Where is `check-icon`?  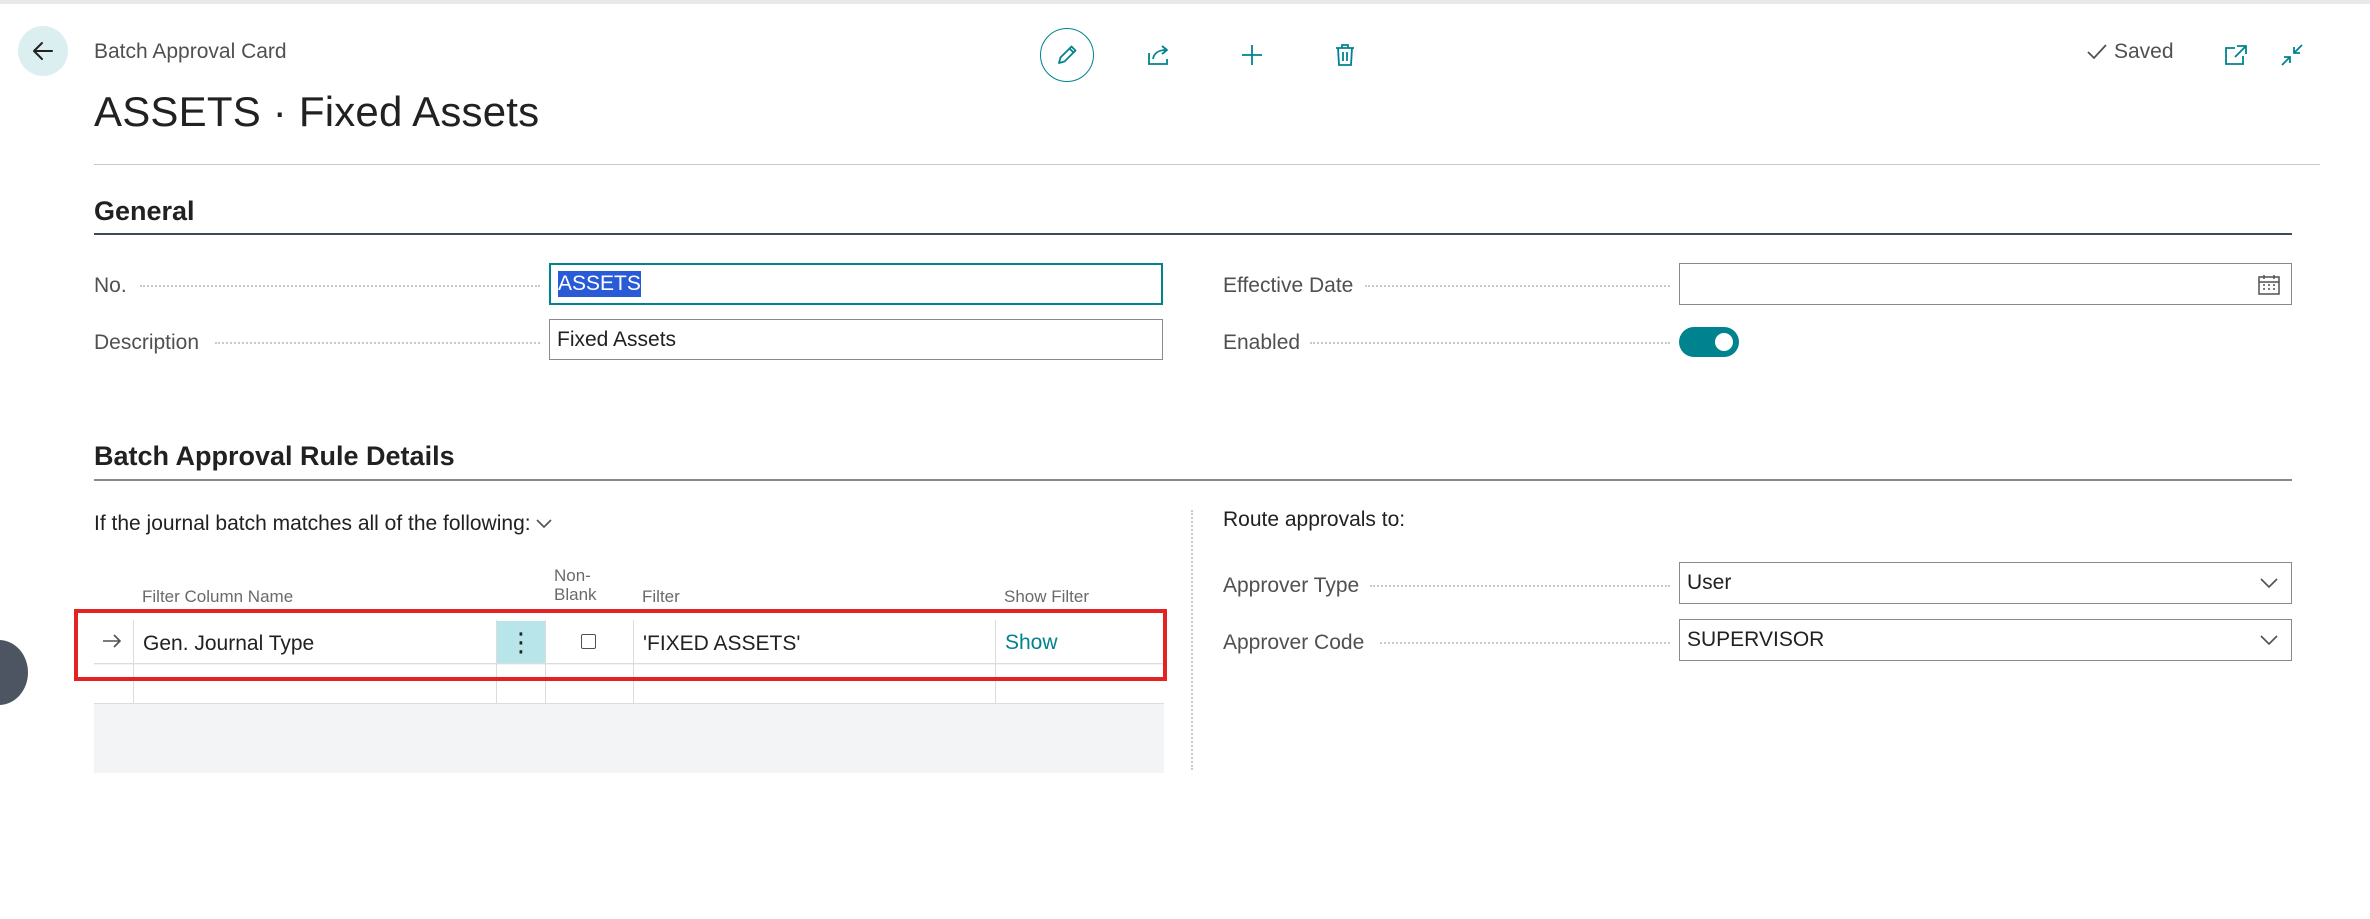
check-icon is located at coordinates (2097, 52).